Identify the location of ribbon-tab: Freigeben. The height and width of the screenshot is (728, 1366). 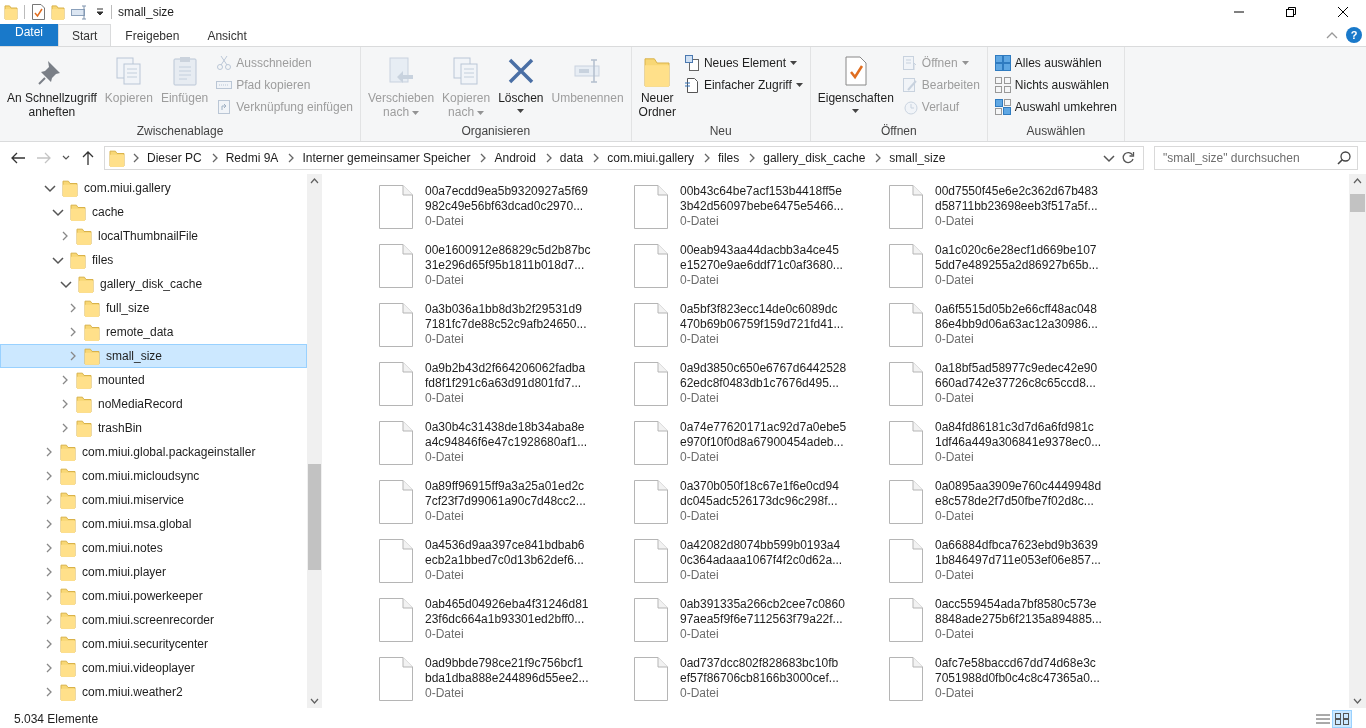
(152, 35).